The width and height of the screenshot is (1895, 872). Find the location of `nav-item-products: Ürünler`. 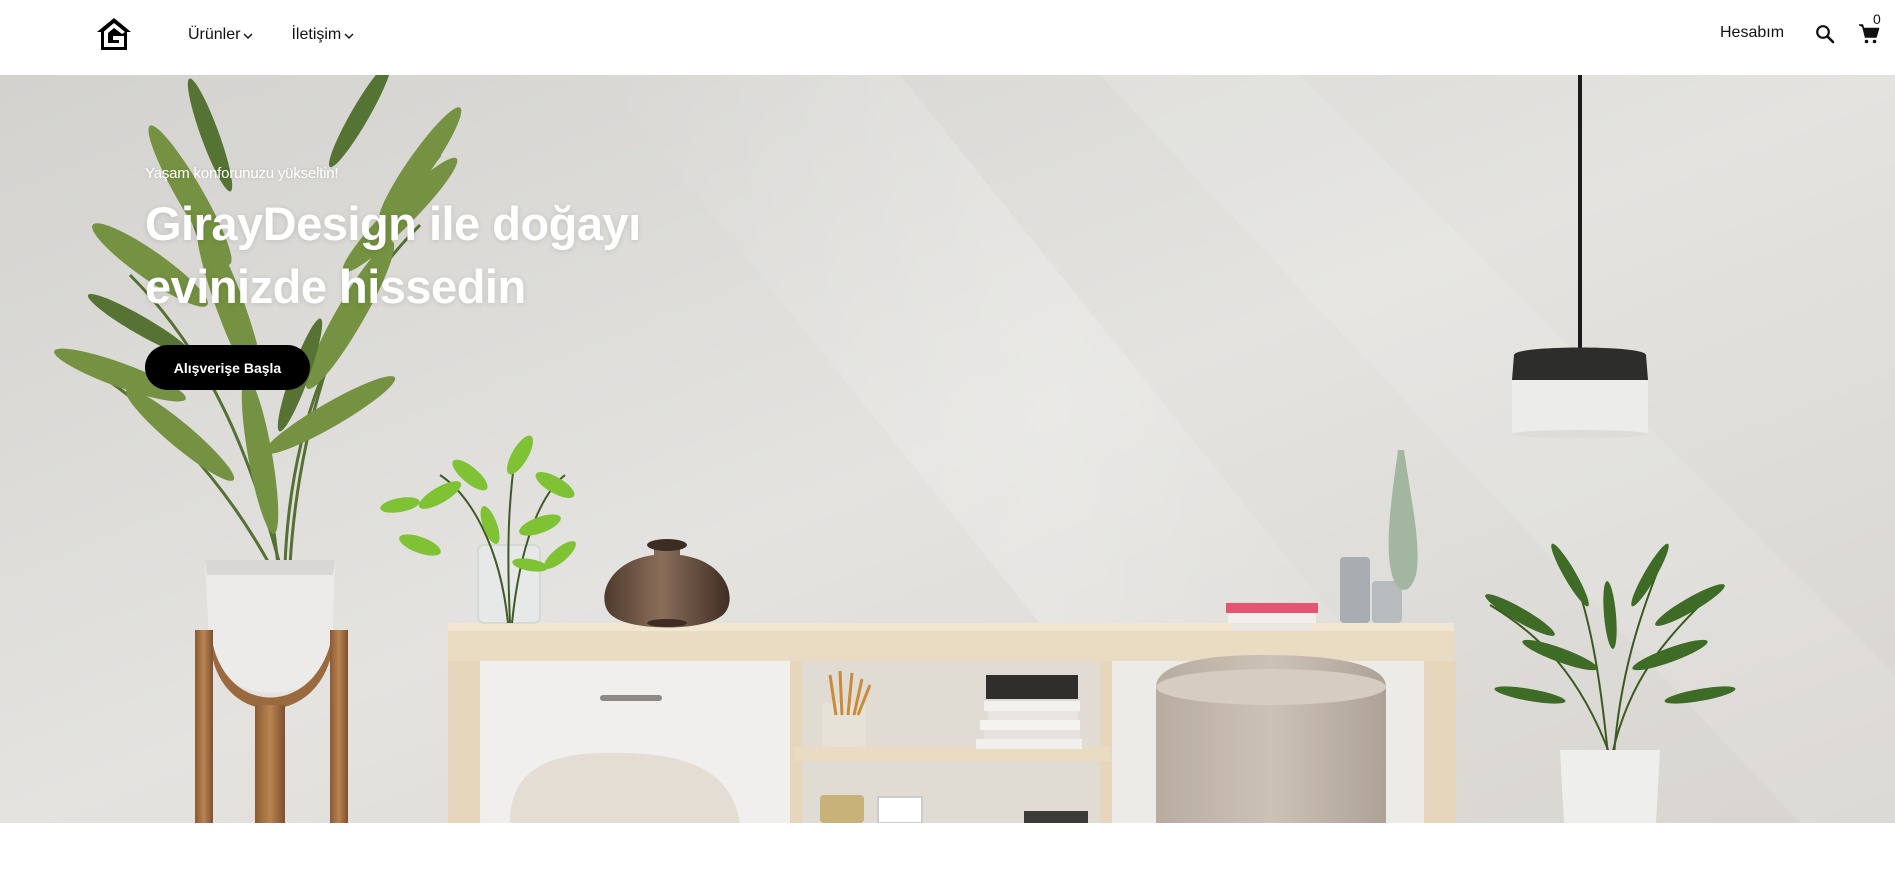

nav-item-products: Ürünler is located at coordinates (220, 35).